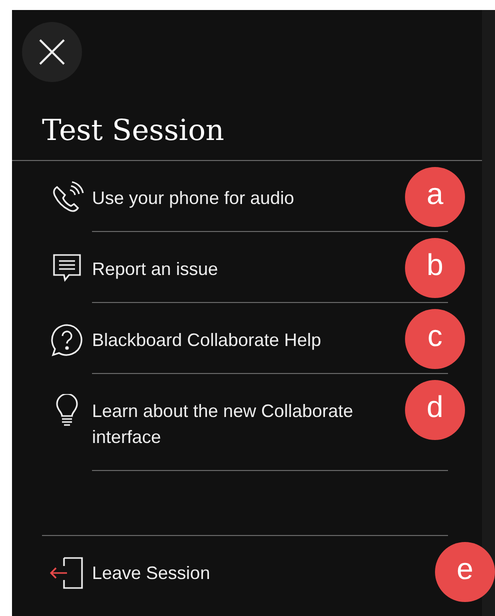 Image resolution: width=495 pixels, height=616 pixels. Describe the element at coordinates (67, 340) in the screenshot. I see `help-icon` at that location.